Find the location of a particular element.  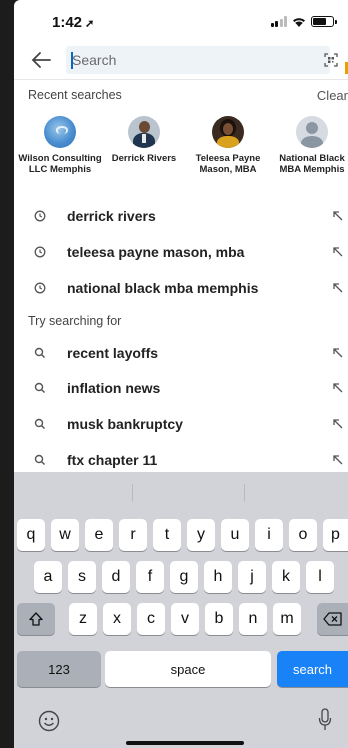

key-s: s is located at coordinates (82, 577).